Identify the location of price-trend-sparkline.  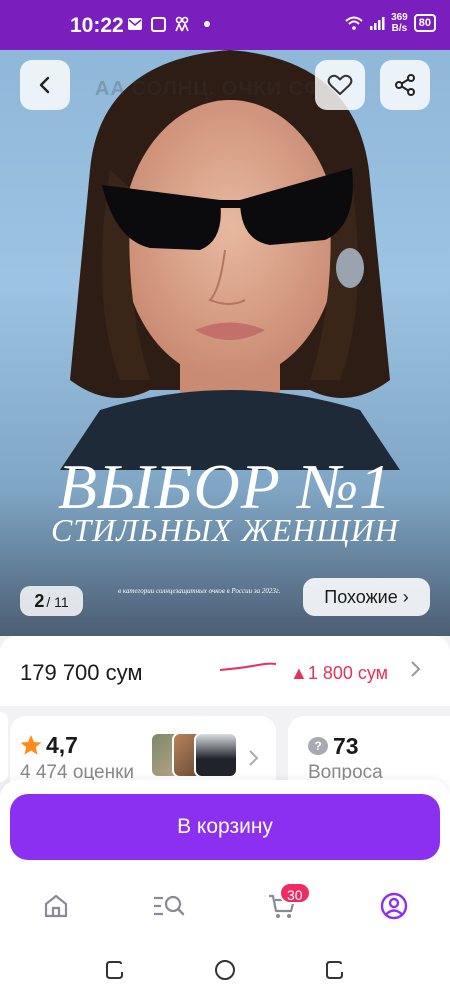
(248, 666).